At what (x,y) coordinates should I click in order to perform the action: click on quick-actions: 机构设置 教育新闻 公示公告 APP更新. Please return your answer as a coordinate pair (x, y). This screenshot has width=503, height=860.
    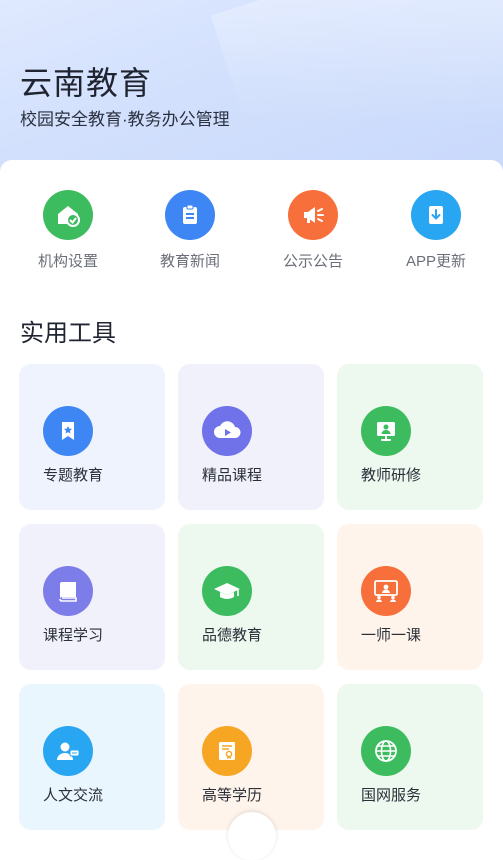
    Looking at the image, I should click on (251, 235).